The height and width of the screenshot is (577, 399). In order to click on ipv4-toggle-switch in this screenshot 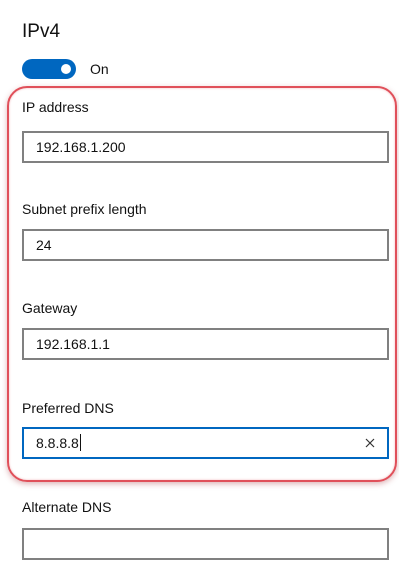, I will do `click(49, 69)`.